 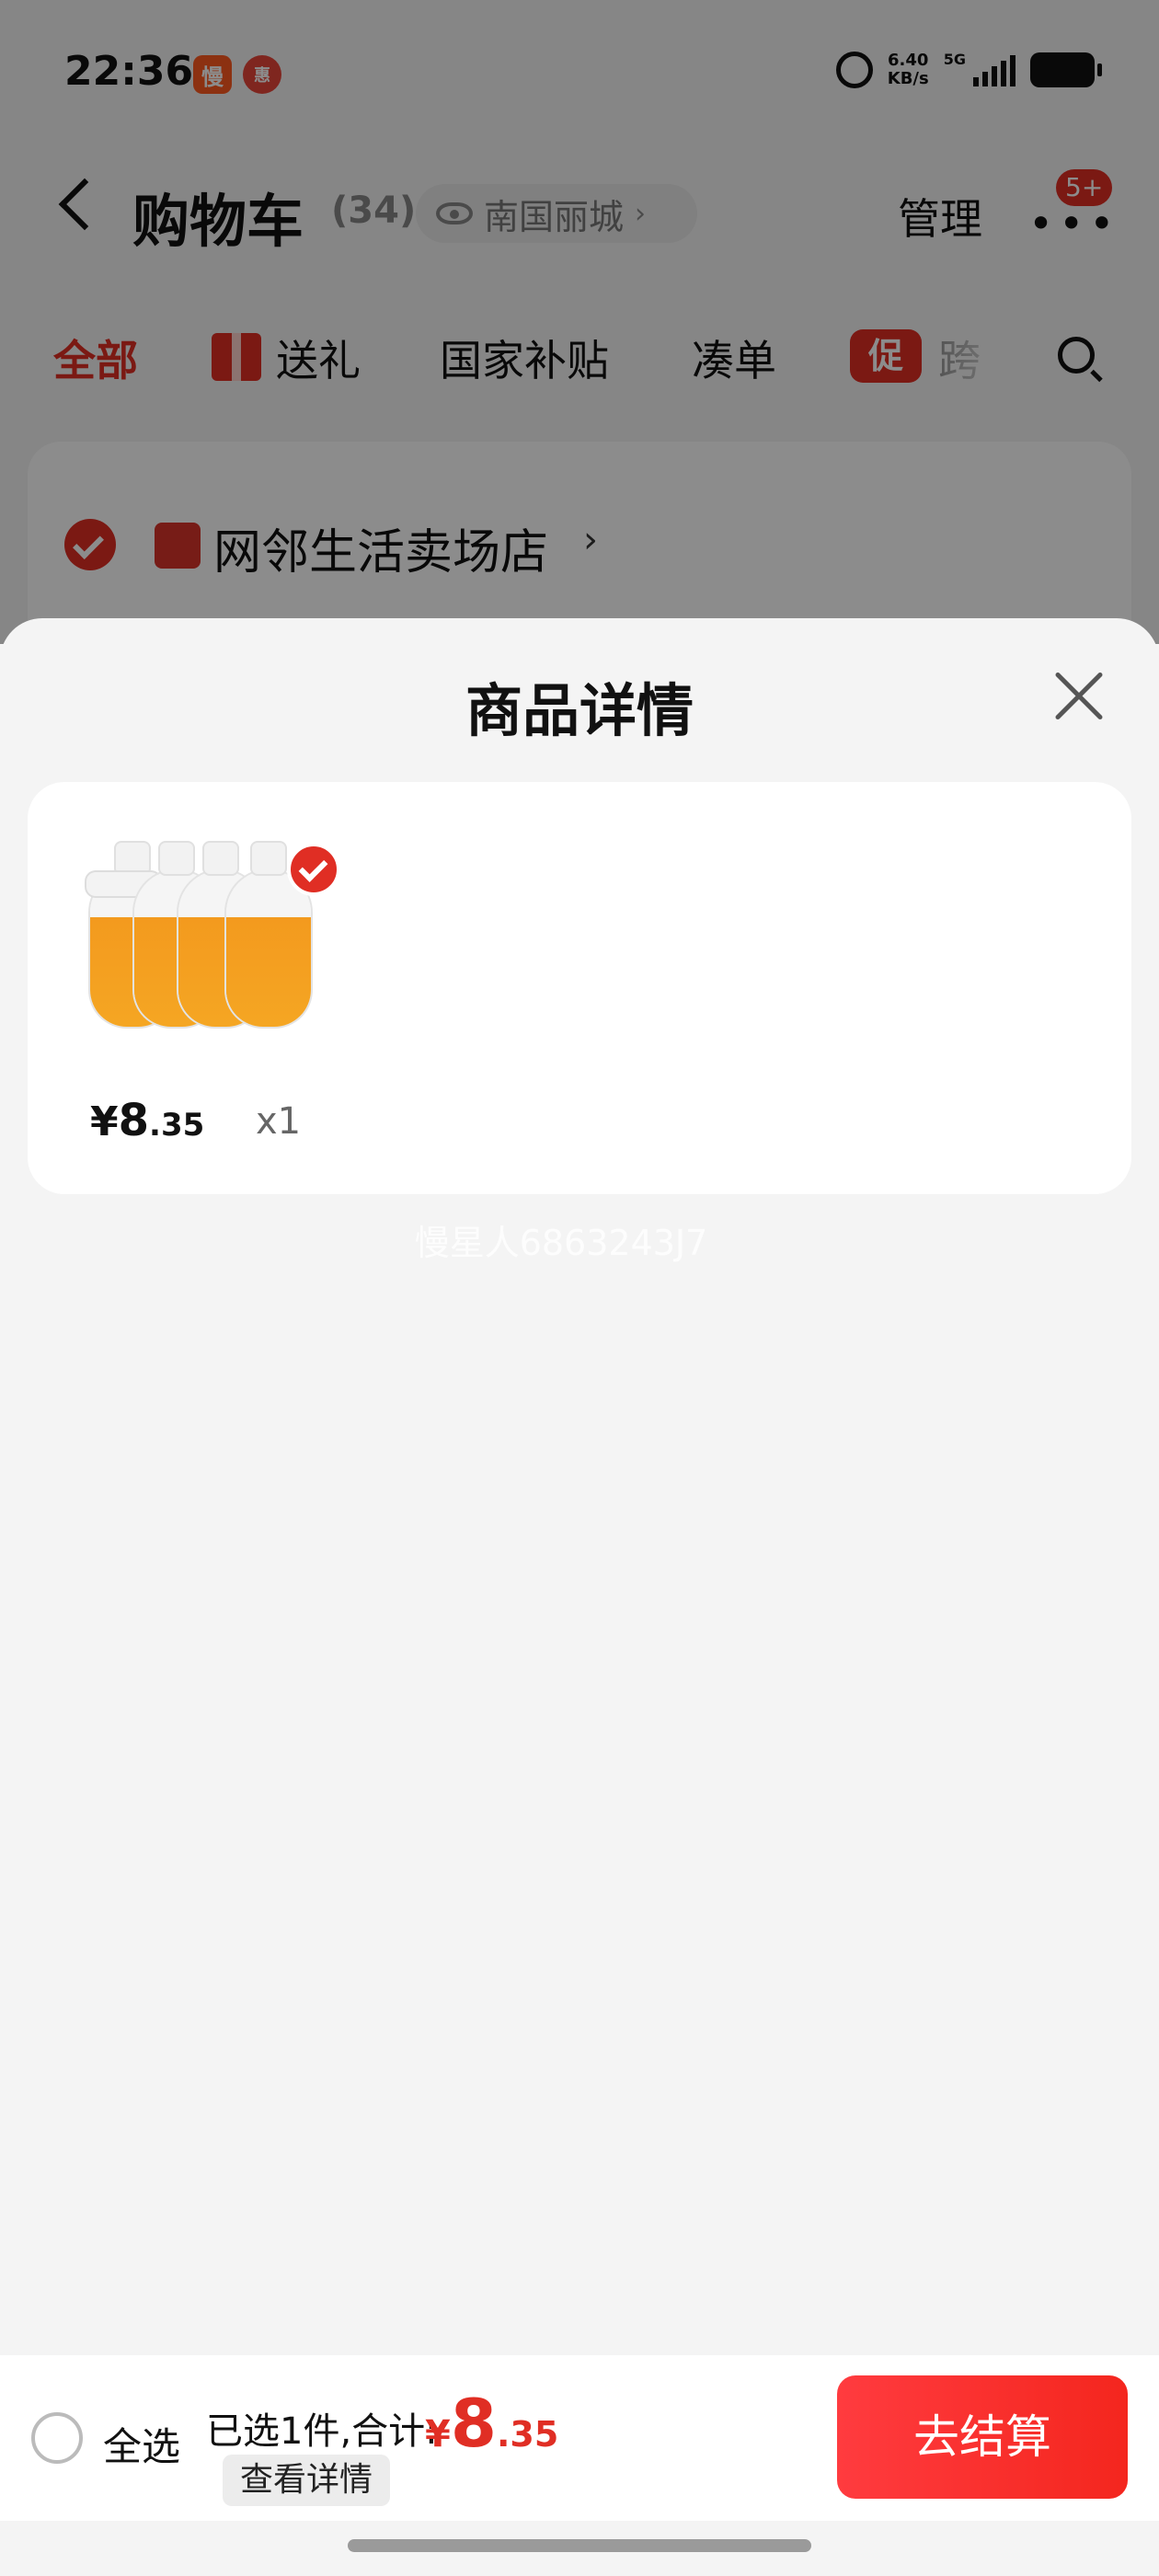 I want to click on product-image, so click(x=213, y=935).